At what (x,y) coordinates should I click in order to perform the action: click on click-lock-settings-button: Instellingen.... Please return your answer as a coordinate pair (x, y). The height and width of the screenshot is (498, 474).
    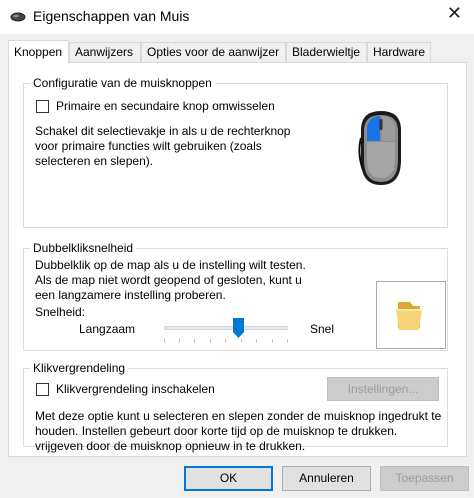
    Looking at the image, I should click on (383, 389).